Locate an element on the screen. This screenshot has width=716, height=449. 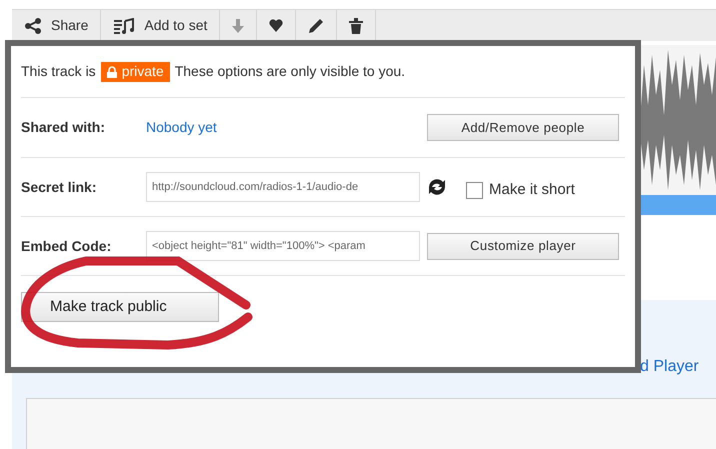
checkbox is located at coordinates (474, 190).